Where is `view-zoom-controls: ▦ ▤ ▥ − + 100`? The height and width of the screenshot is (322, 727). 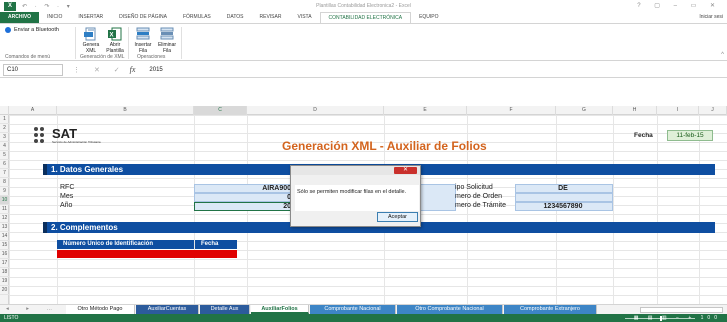 view-zoom-controls: ▦ ▤ ▥ − + 100 is located at coordinates (677, 318).